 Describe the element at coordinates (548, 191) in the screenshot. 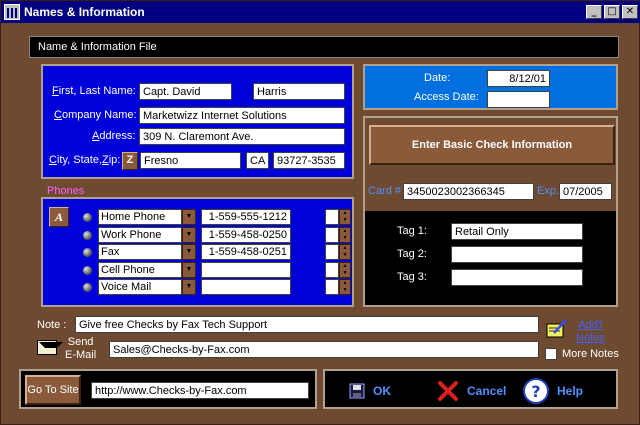

I see `exp-label: Exp.` at that location.